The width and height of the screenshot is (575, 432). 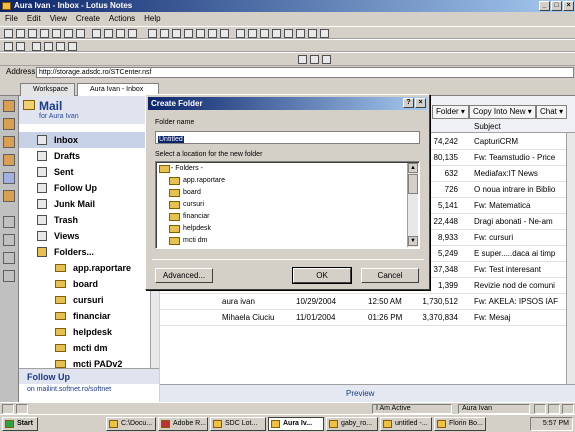 What do you see at coordinates (568, 6) in the screenshot?
I see `close-button: ×` at bounding box center [568, 6].